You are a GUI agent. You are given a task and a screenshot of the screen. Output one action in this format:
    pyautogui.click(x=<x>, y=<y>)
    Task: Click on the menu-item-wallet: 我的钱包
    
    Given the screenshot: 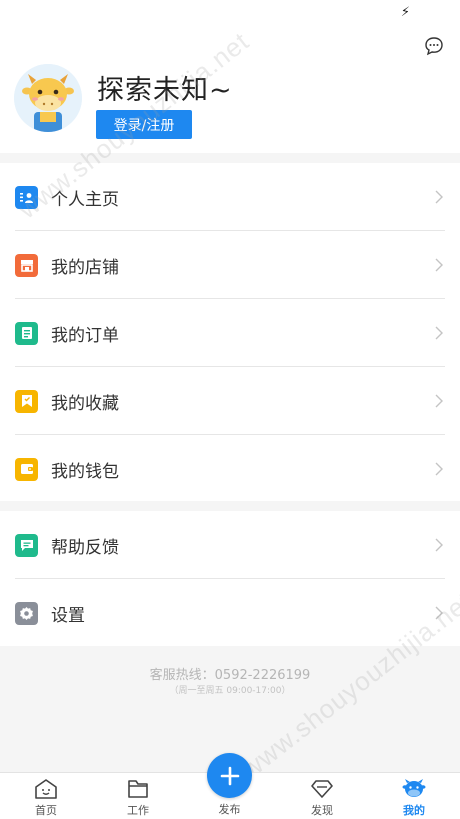 What is the action you would take?
    pyautogui.click(x=230, y=469)
    